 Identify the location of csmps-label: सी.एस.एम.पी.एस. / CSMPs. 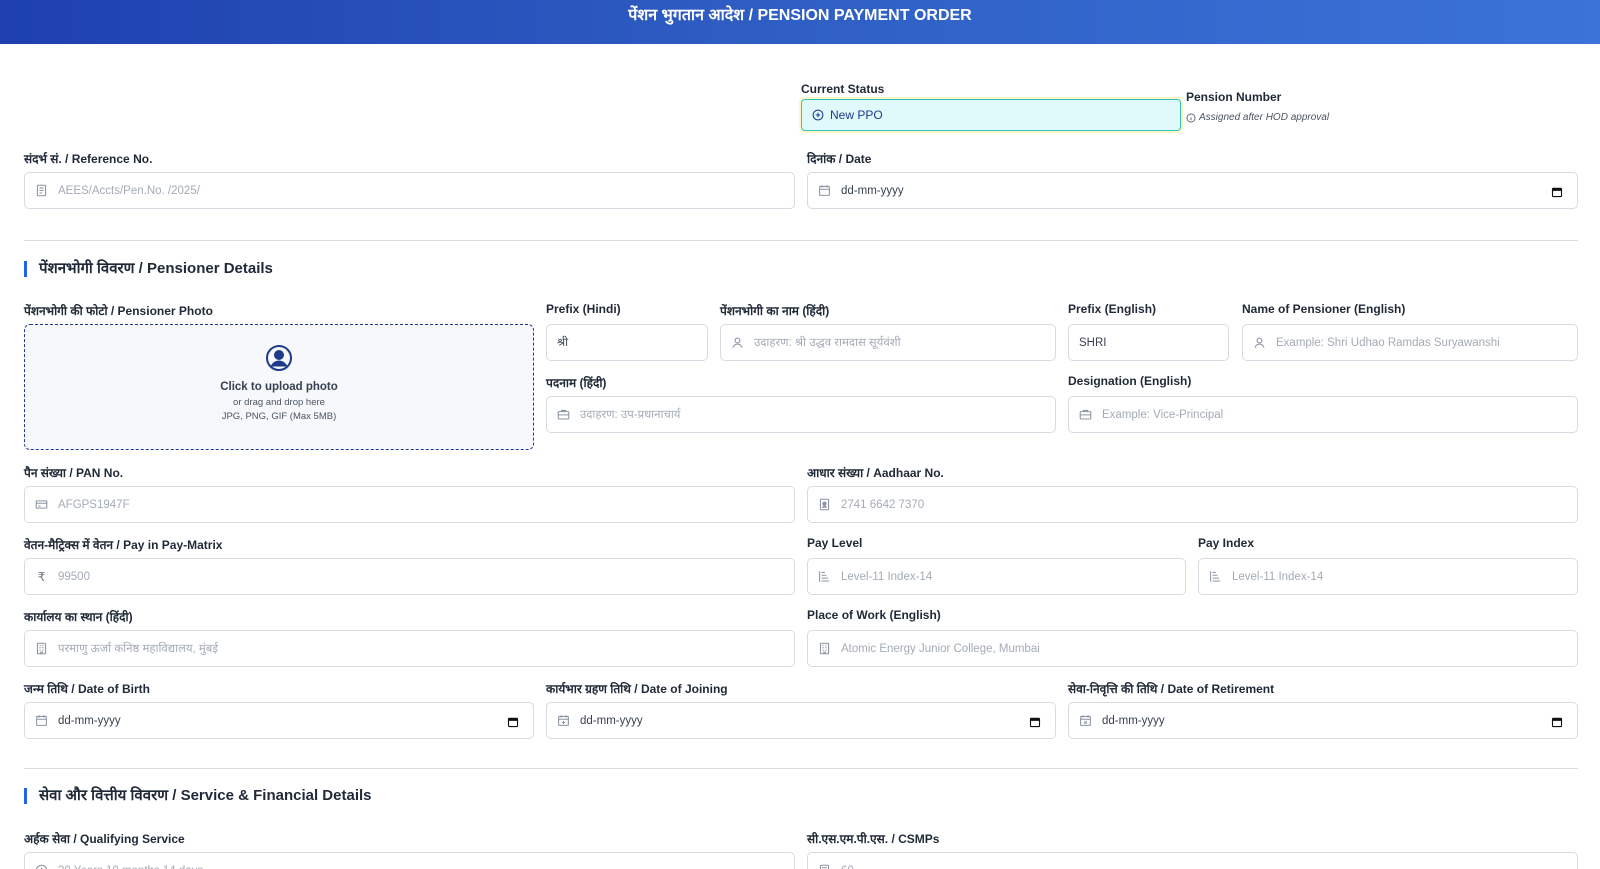
(873, 839).